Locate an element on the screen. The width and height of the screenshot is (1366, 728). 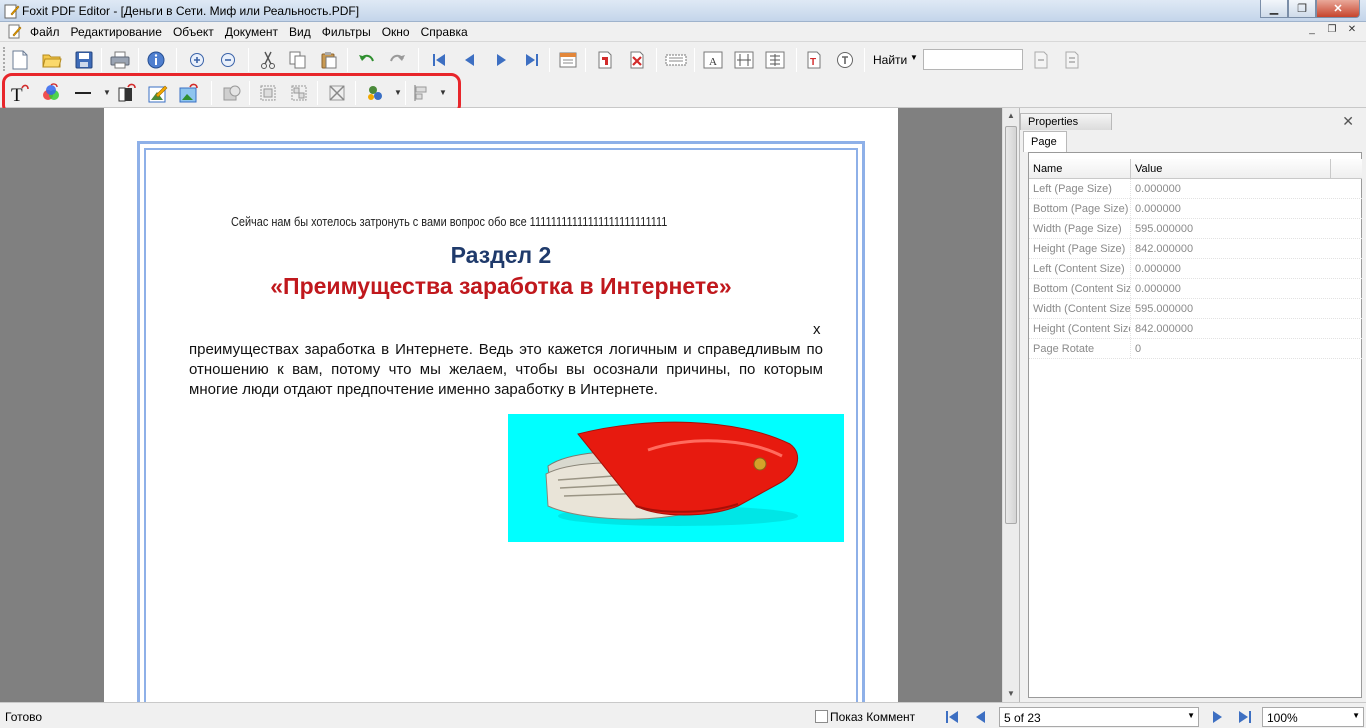
zoom-level-field: 100% ▼ is located at coordinates (1313, 717).